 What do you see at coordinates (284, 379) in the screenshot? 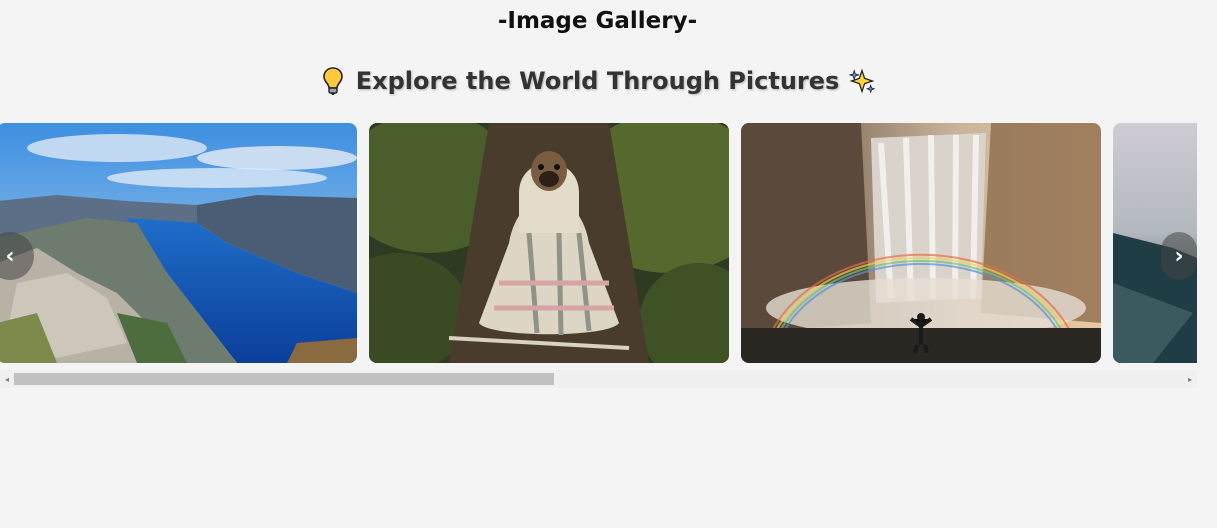
I see `scrollbar-thumb` at bounding box center [284, 379].